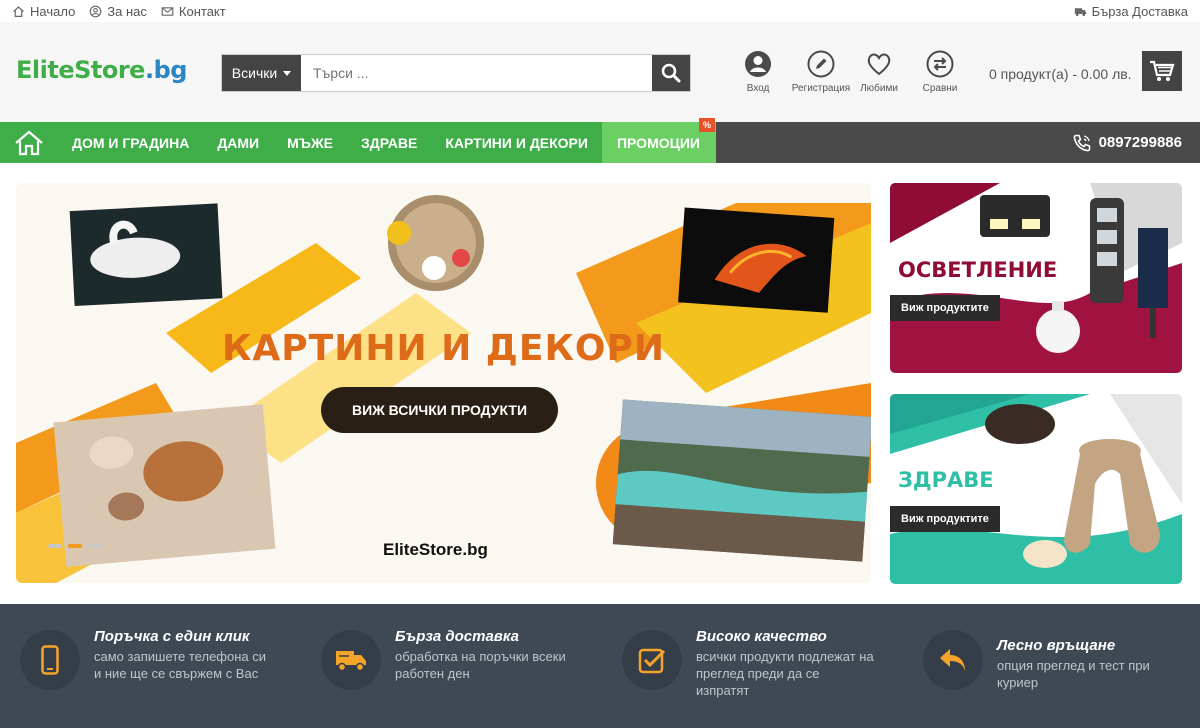 The height and width of the screenshot is (728, 1200). I want to click on compare-button: Сравни, so click(940, 72).